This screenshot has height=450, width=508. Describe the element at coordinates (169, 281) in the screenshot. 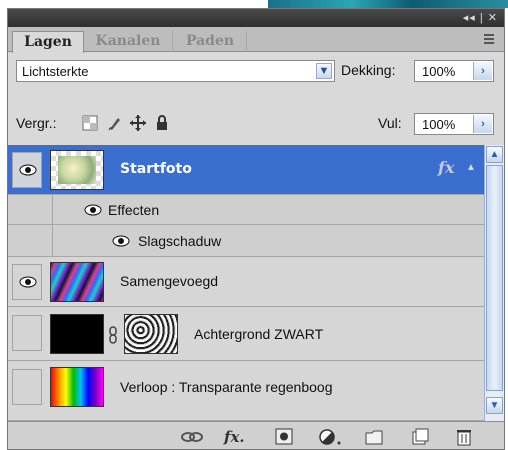

I see `layer-name: Samengevoegd` at that location.